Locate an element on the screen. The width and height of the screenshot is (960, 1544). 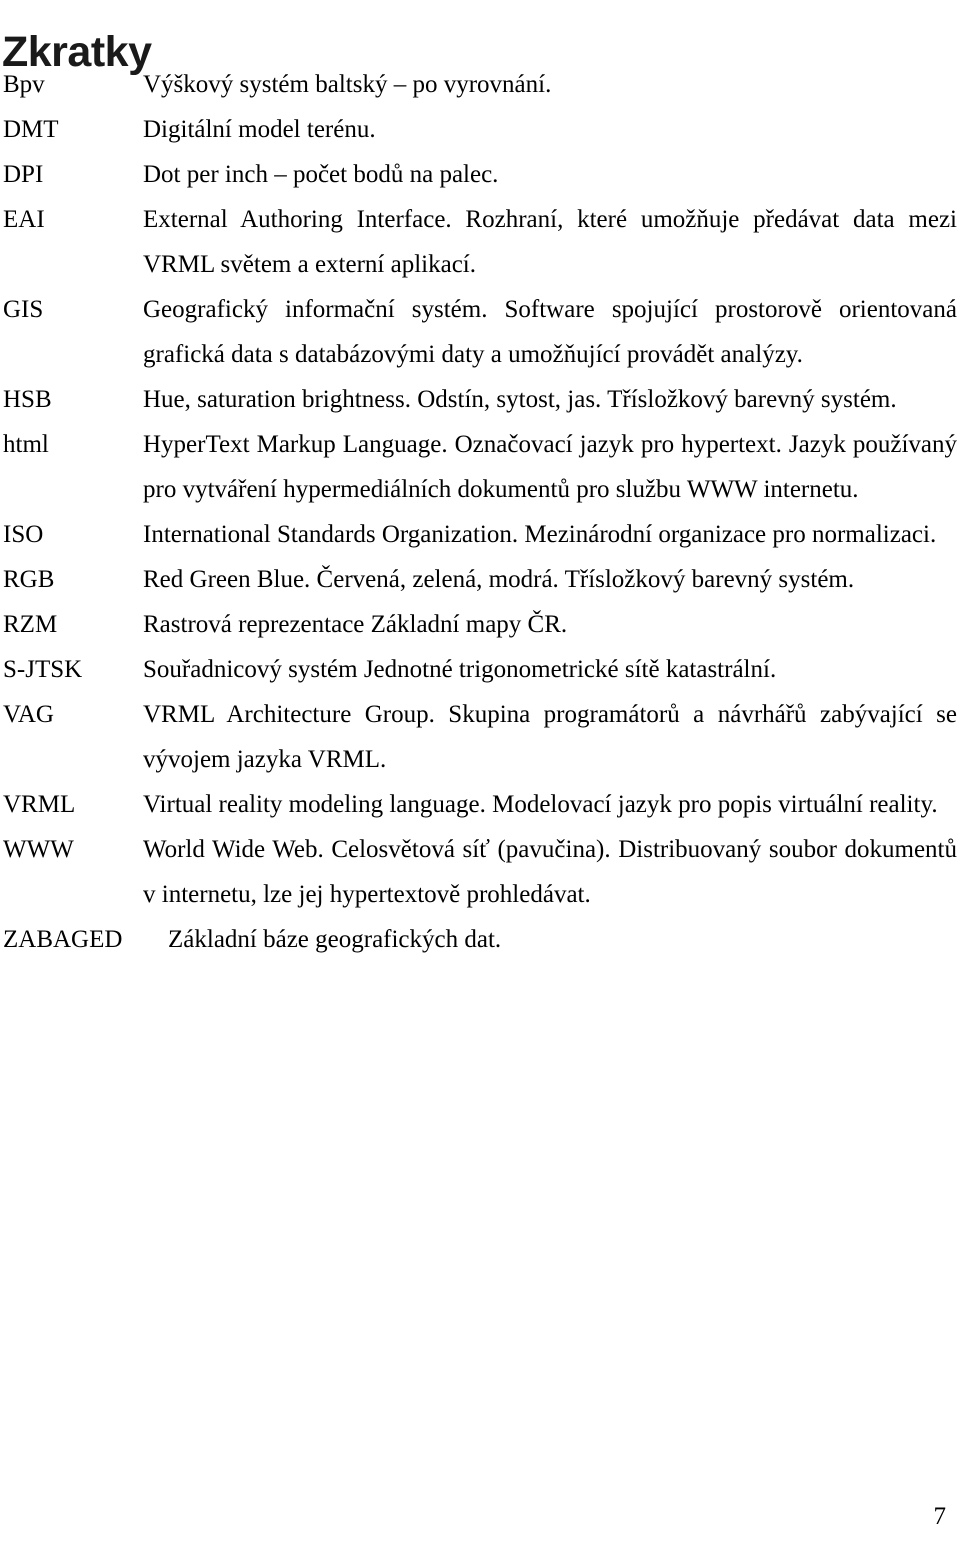
glossary-entry: DMT Digitální model terénu. is located at coordinates (480, 129).